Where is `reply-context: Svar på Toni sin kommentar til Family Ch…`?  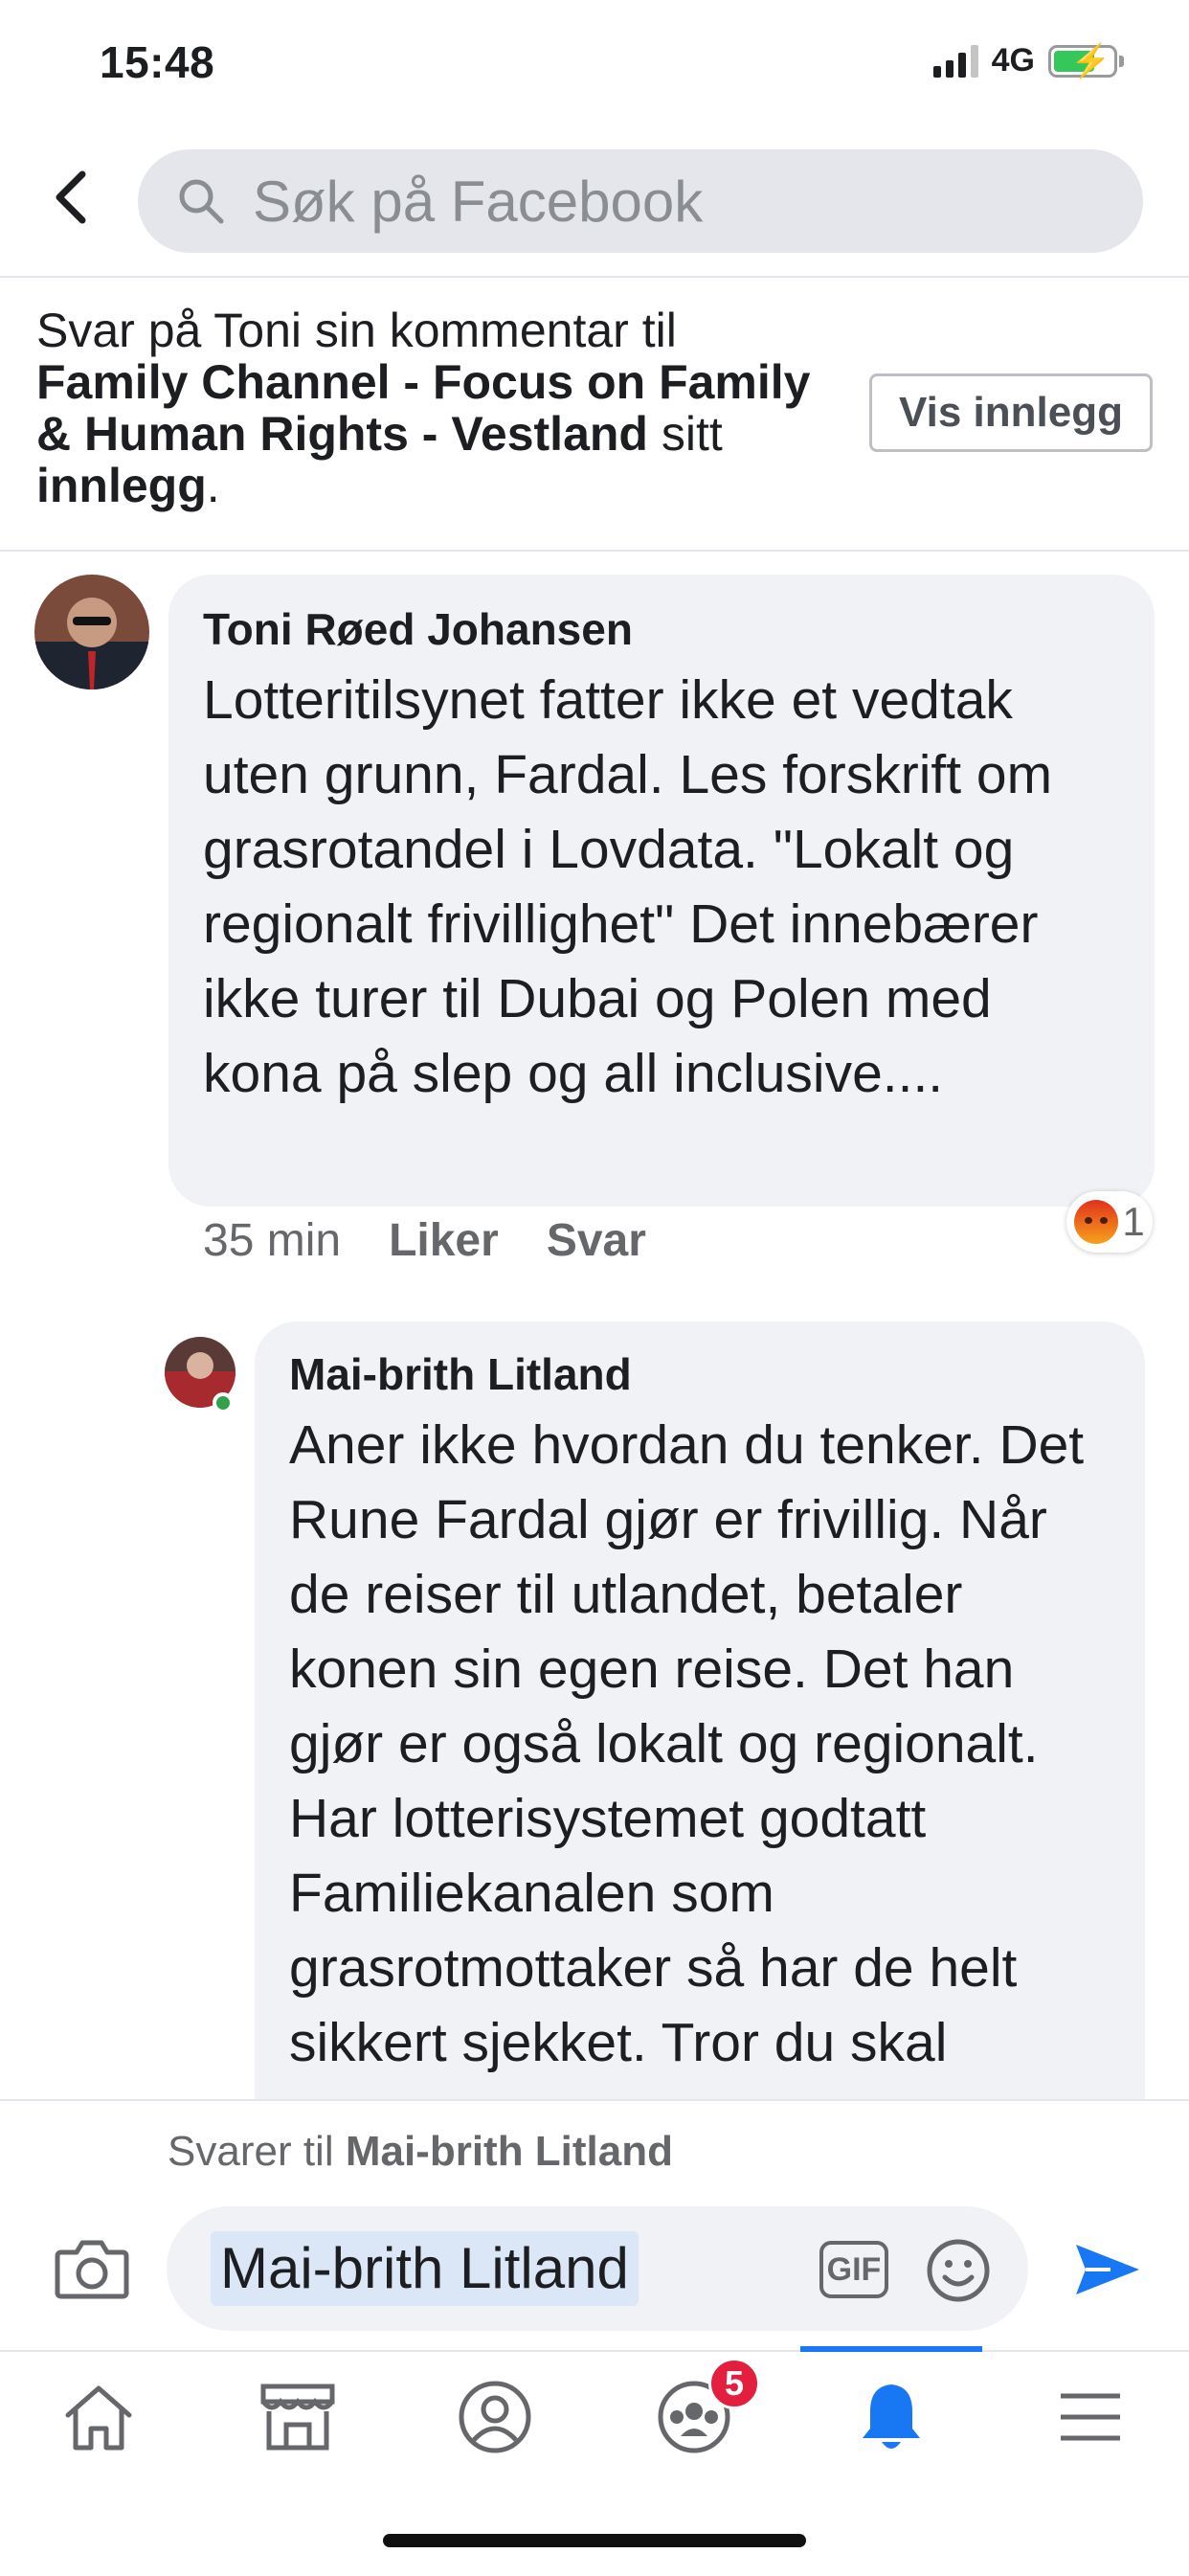 reply-context: Svar på Toni sin kommentar til Family Ch… is located at coordinates (423, 408).